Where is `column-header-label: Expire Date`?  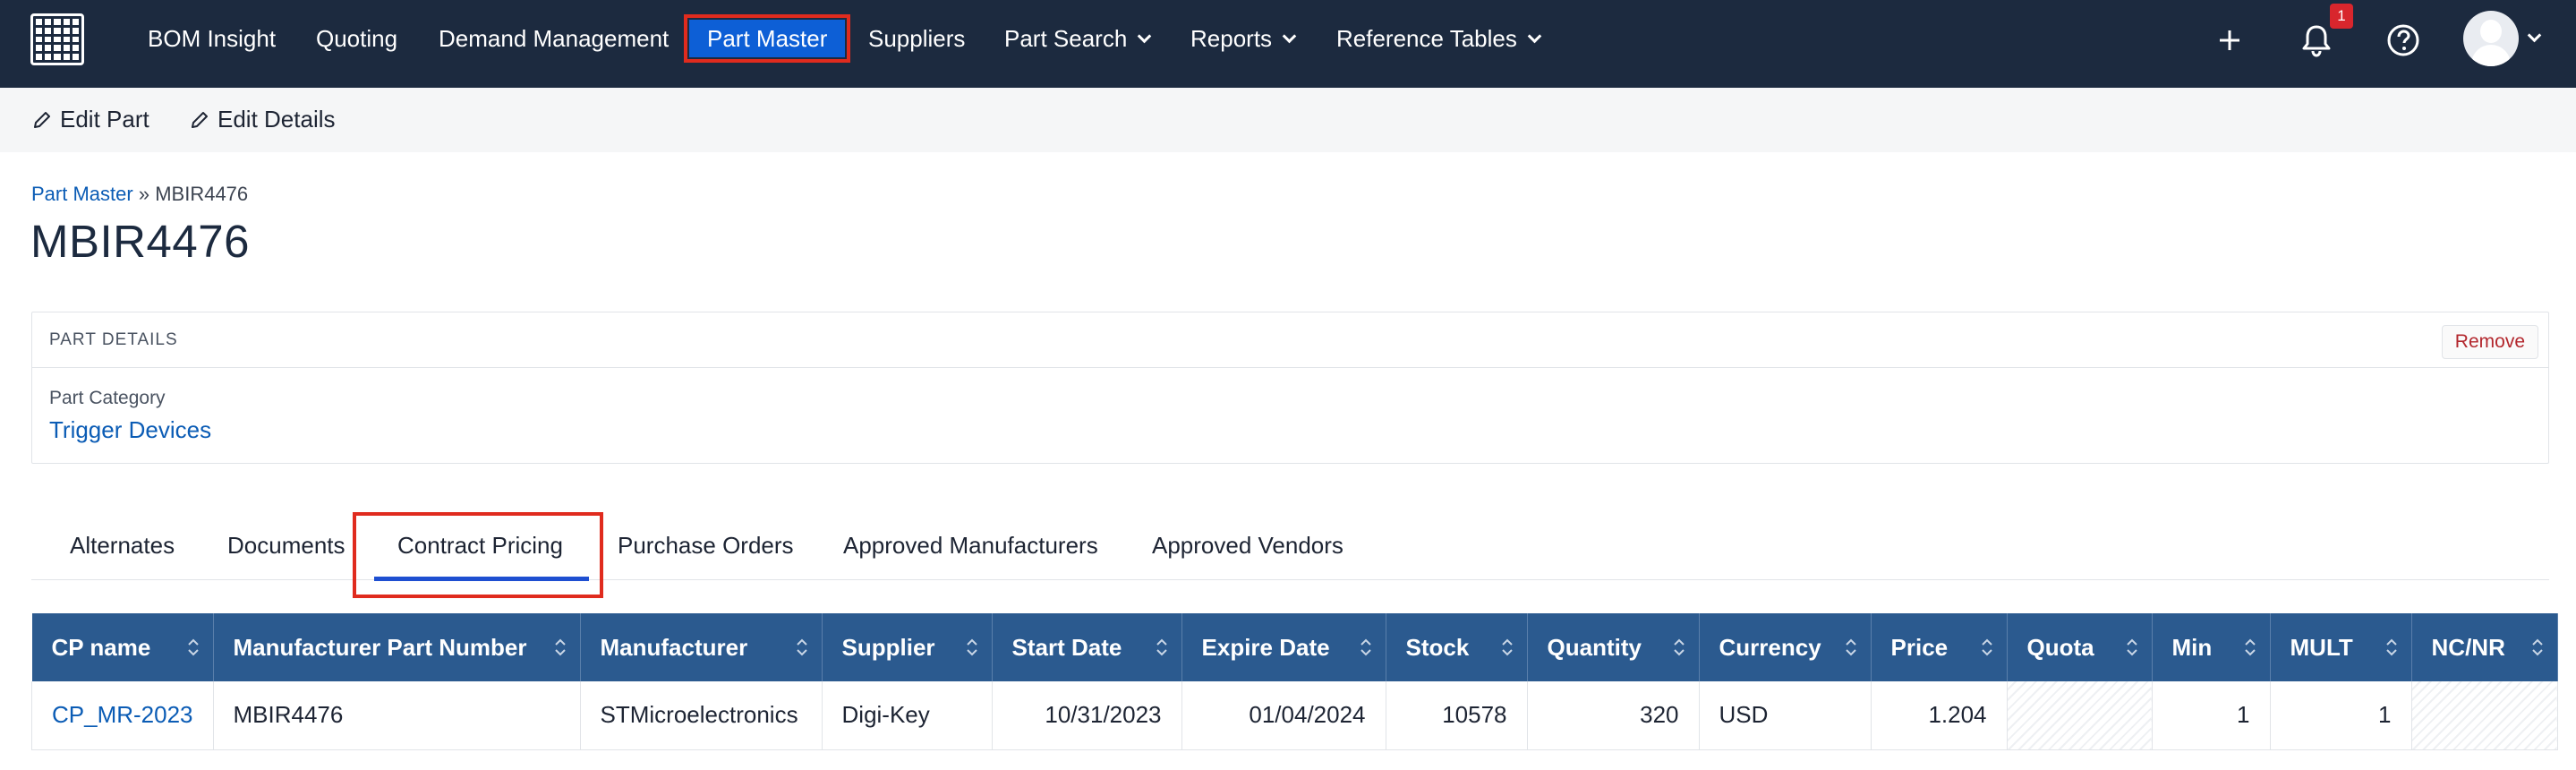 column-header-label: Expire Date is located at coordinates (1265, 647).